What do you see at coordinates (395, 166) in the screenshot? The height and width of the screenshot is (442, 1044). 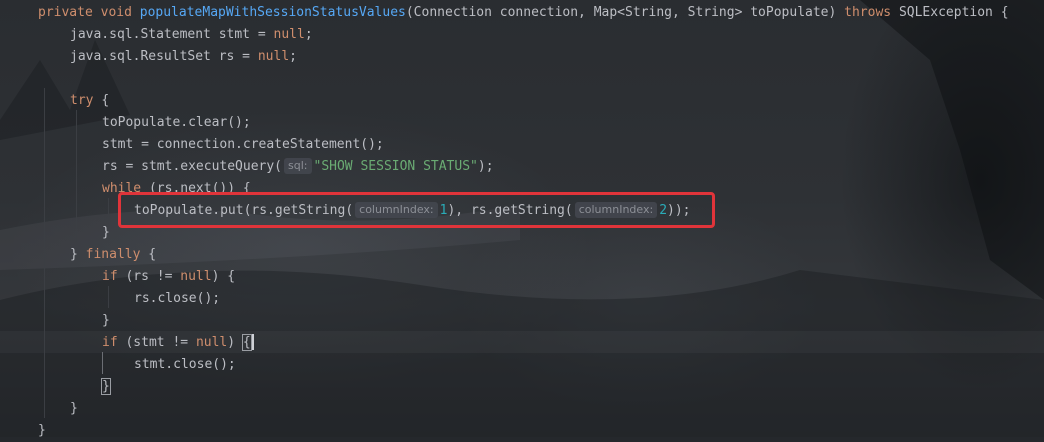 I see `code-token: "SHOW SESSION STATUS"` at bounding box center [395, 166].